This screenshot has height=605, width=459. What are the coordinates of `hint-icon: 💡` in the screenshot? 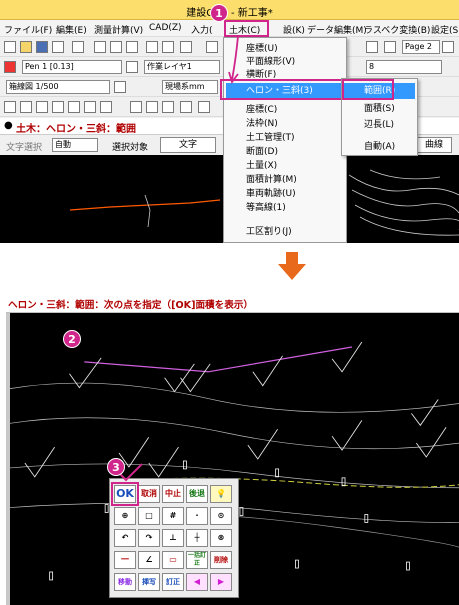 It's located at (221, 494).